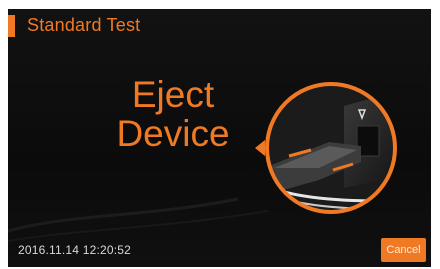 Image resolution: width=440 pixels, height=269 pixels. What do you see at coordinates (260, 148) in the screenshot?
I see `pointer-triangle-icon` at bounding box center [260, 148].